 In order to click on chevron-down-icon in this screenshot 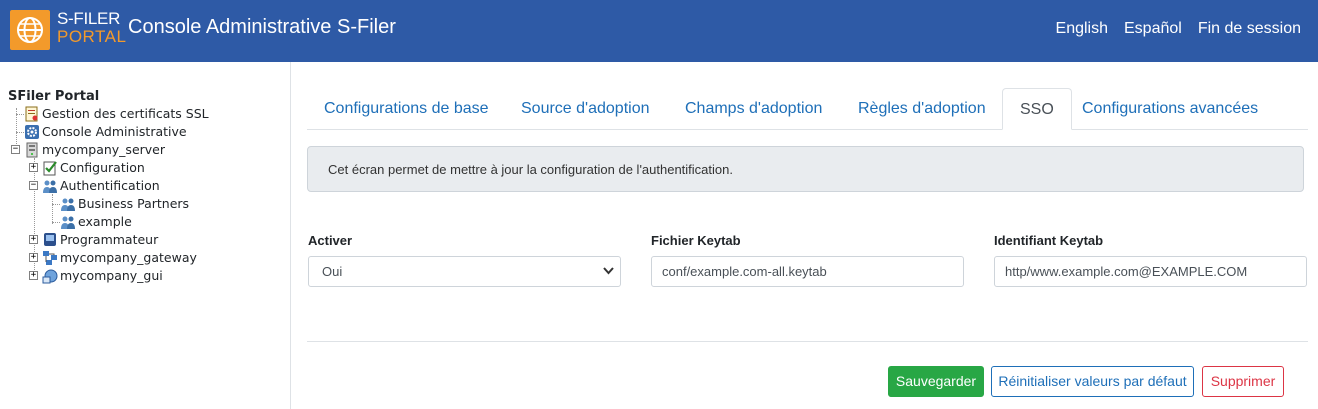, I will do `click(608, 271)`.